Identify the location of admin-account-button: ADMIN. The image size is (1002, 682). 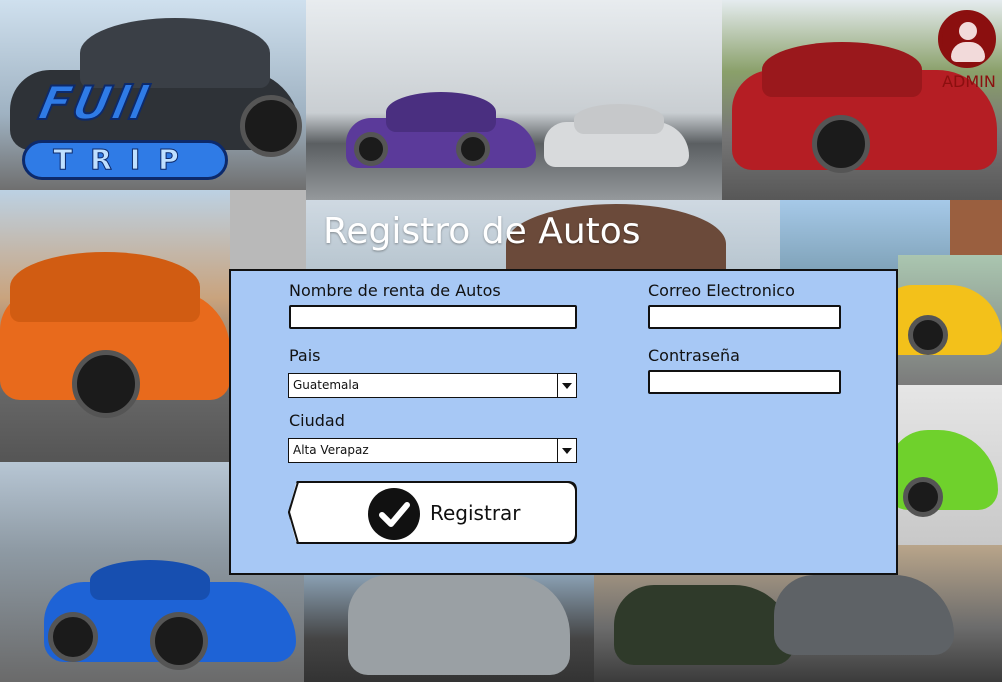
(969, 51).